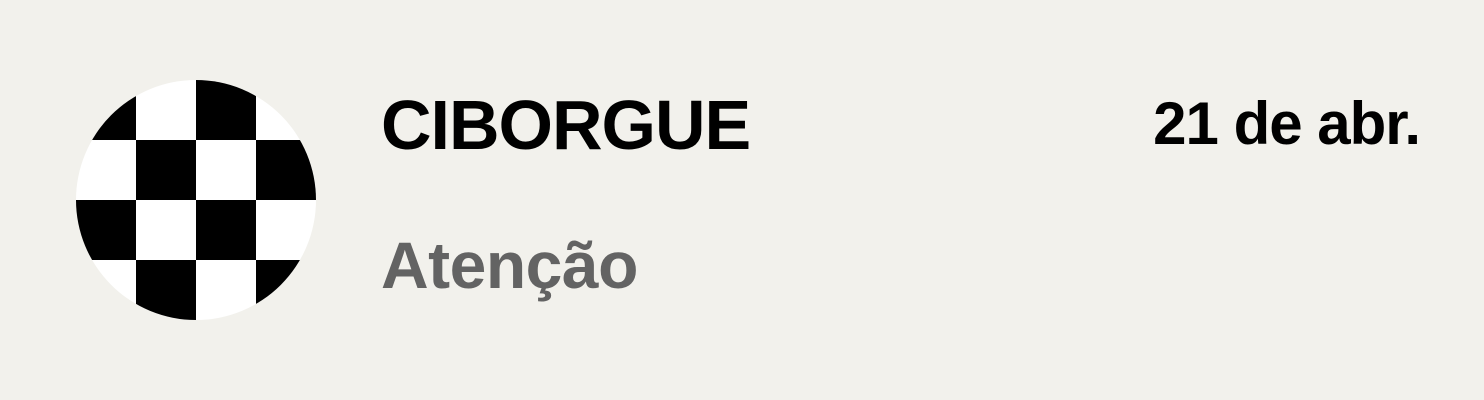  I want to click on item-title: CIBORGUE, so click(566, 125).